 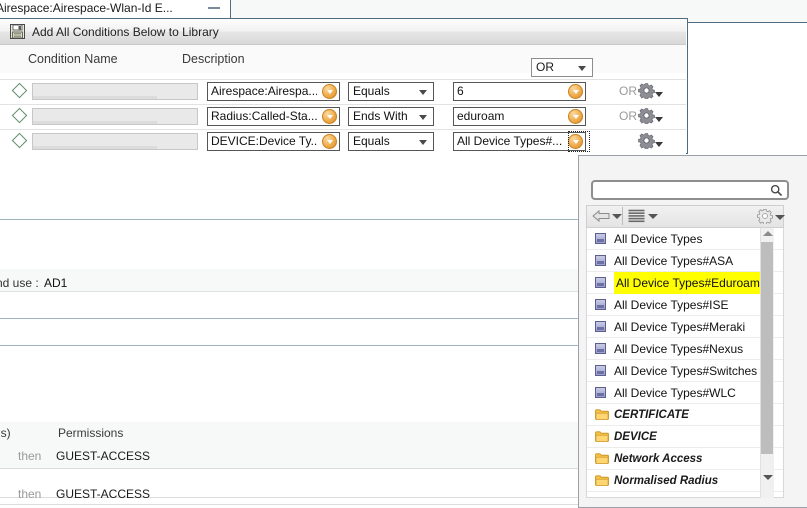 What do you see at coordinates (73, 59) in the screenshot?
I see `column-header-condition-name: Condition Name` at bounding box center [73, 59].